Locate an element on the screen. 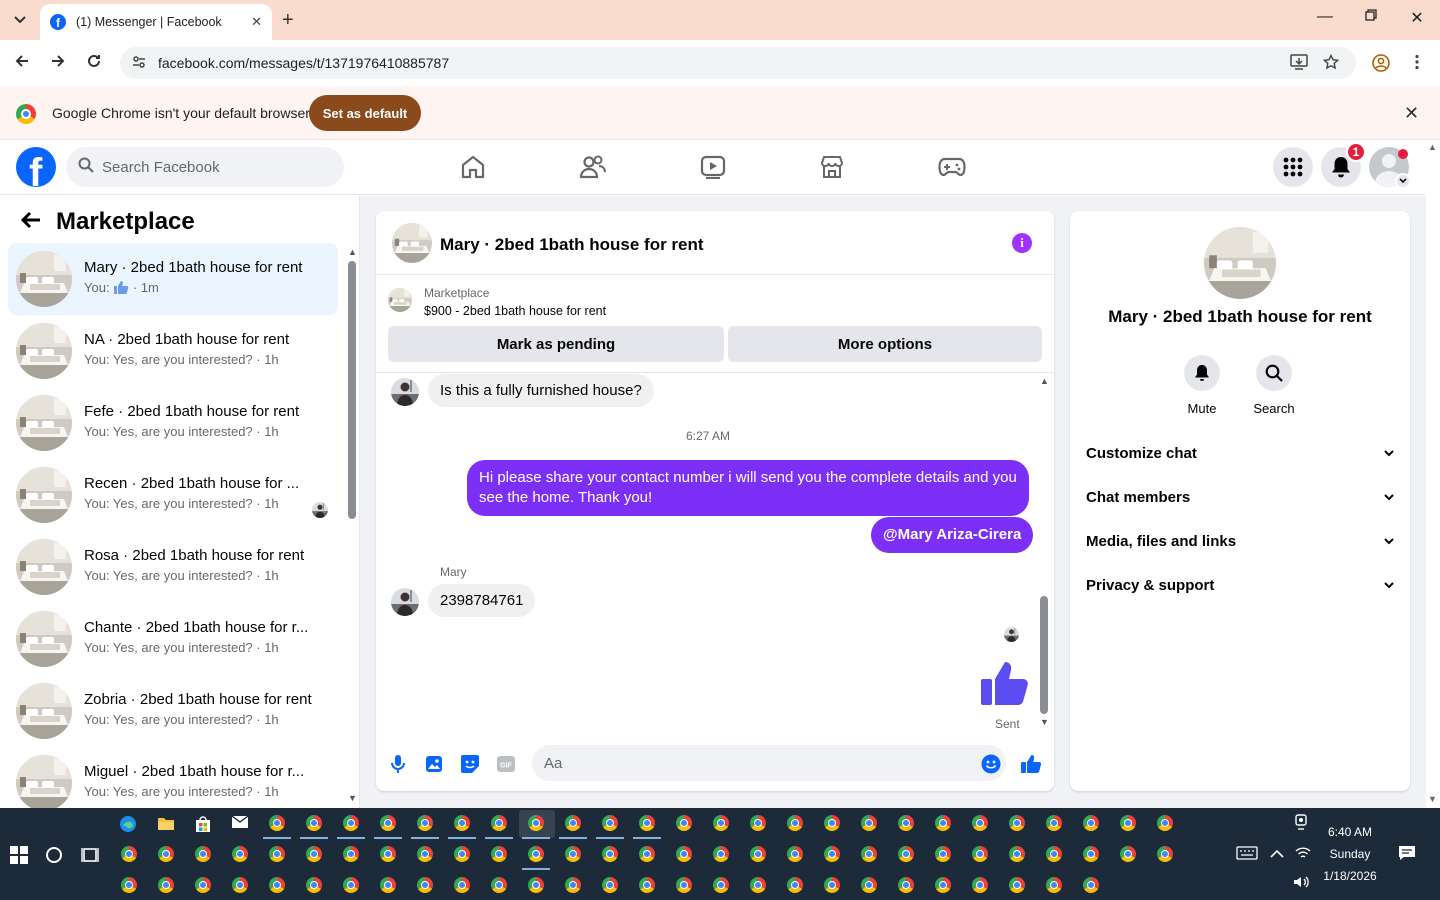 Image resolution: width=1440 pixels, height=900 pixels. privacy-support-section: Privacy & support is located at coordinates (1240, 585).